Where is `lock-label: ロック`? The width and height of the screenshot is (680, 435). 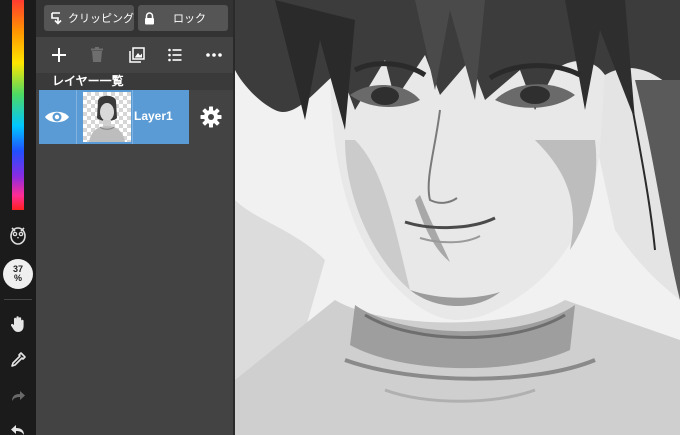
lock-label: ロック is located at coordinates (189, 18).